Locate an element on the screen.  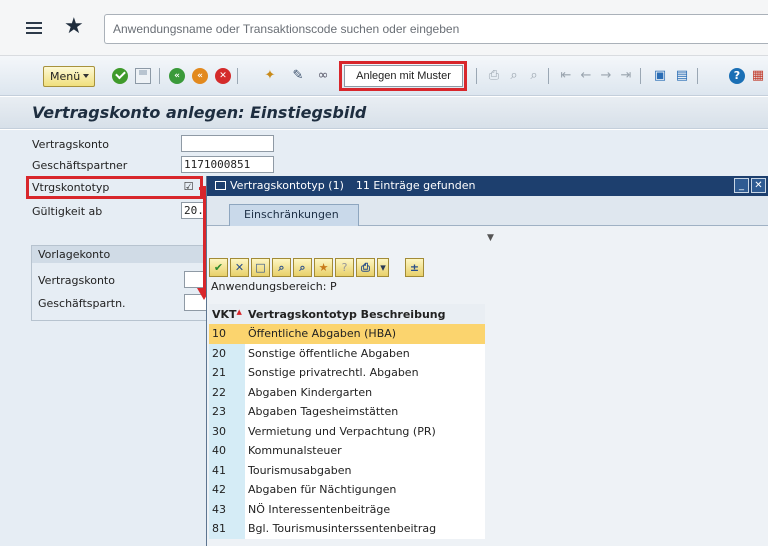
vkt-description-cell: Vermietung und Verpachtung (PR) is located at coordinates (365, 431).